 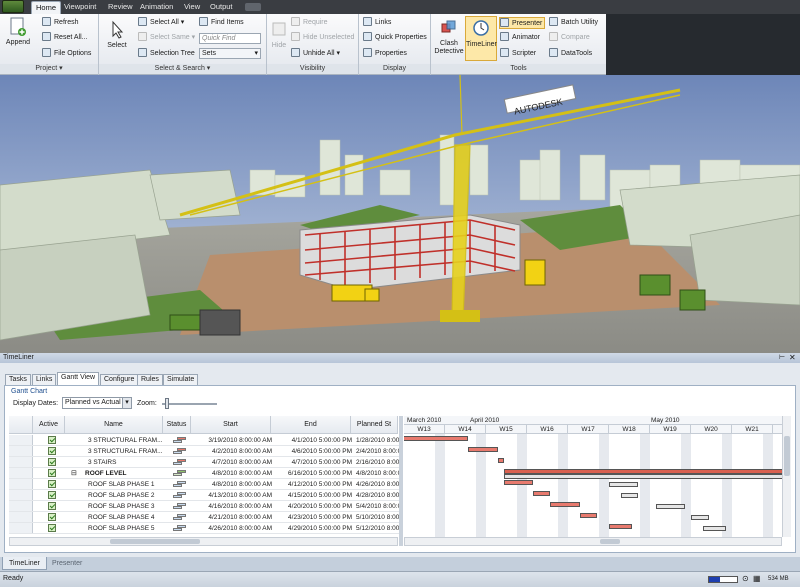 I want to click on compare-button: Compare, so click(x=569, y=38).